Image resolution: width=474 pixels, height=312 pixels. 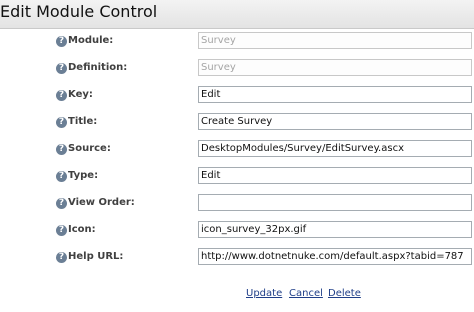 I want to click on key-row: ? Key:, so click(x=237, y=98).